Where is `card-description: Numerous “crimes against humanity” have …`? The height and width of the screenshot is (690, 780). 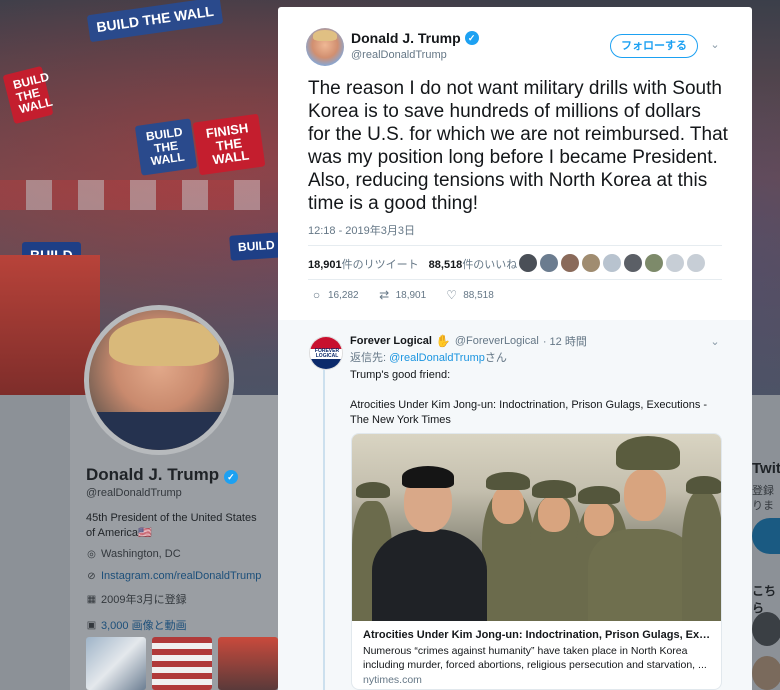
card-description: Numerous “crimes against humanity” have … is located at coordinates (535, 658).